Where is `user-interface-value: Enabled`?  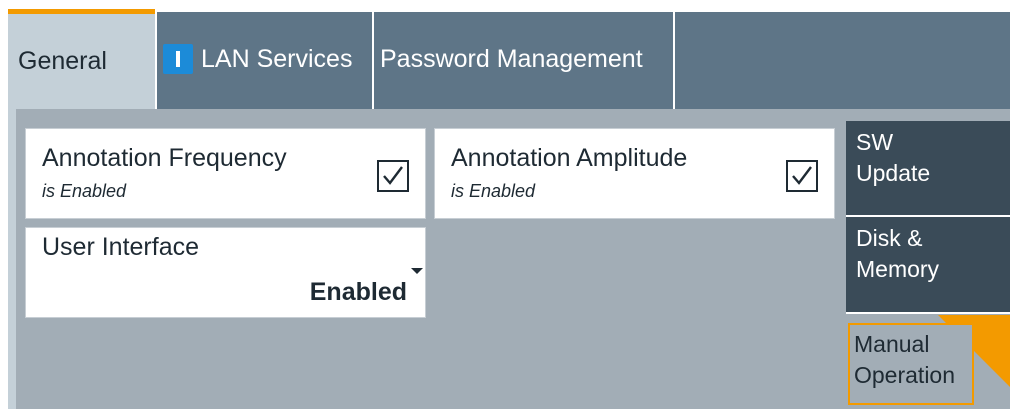 user-interface-value: Enabled is located at coordinates (358, 292).